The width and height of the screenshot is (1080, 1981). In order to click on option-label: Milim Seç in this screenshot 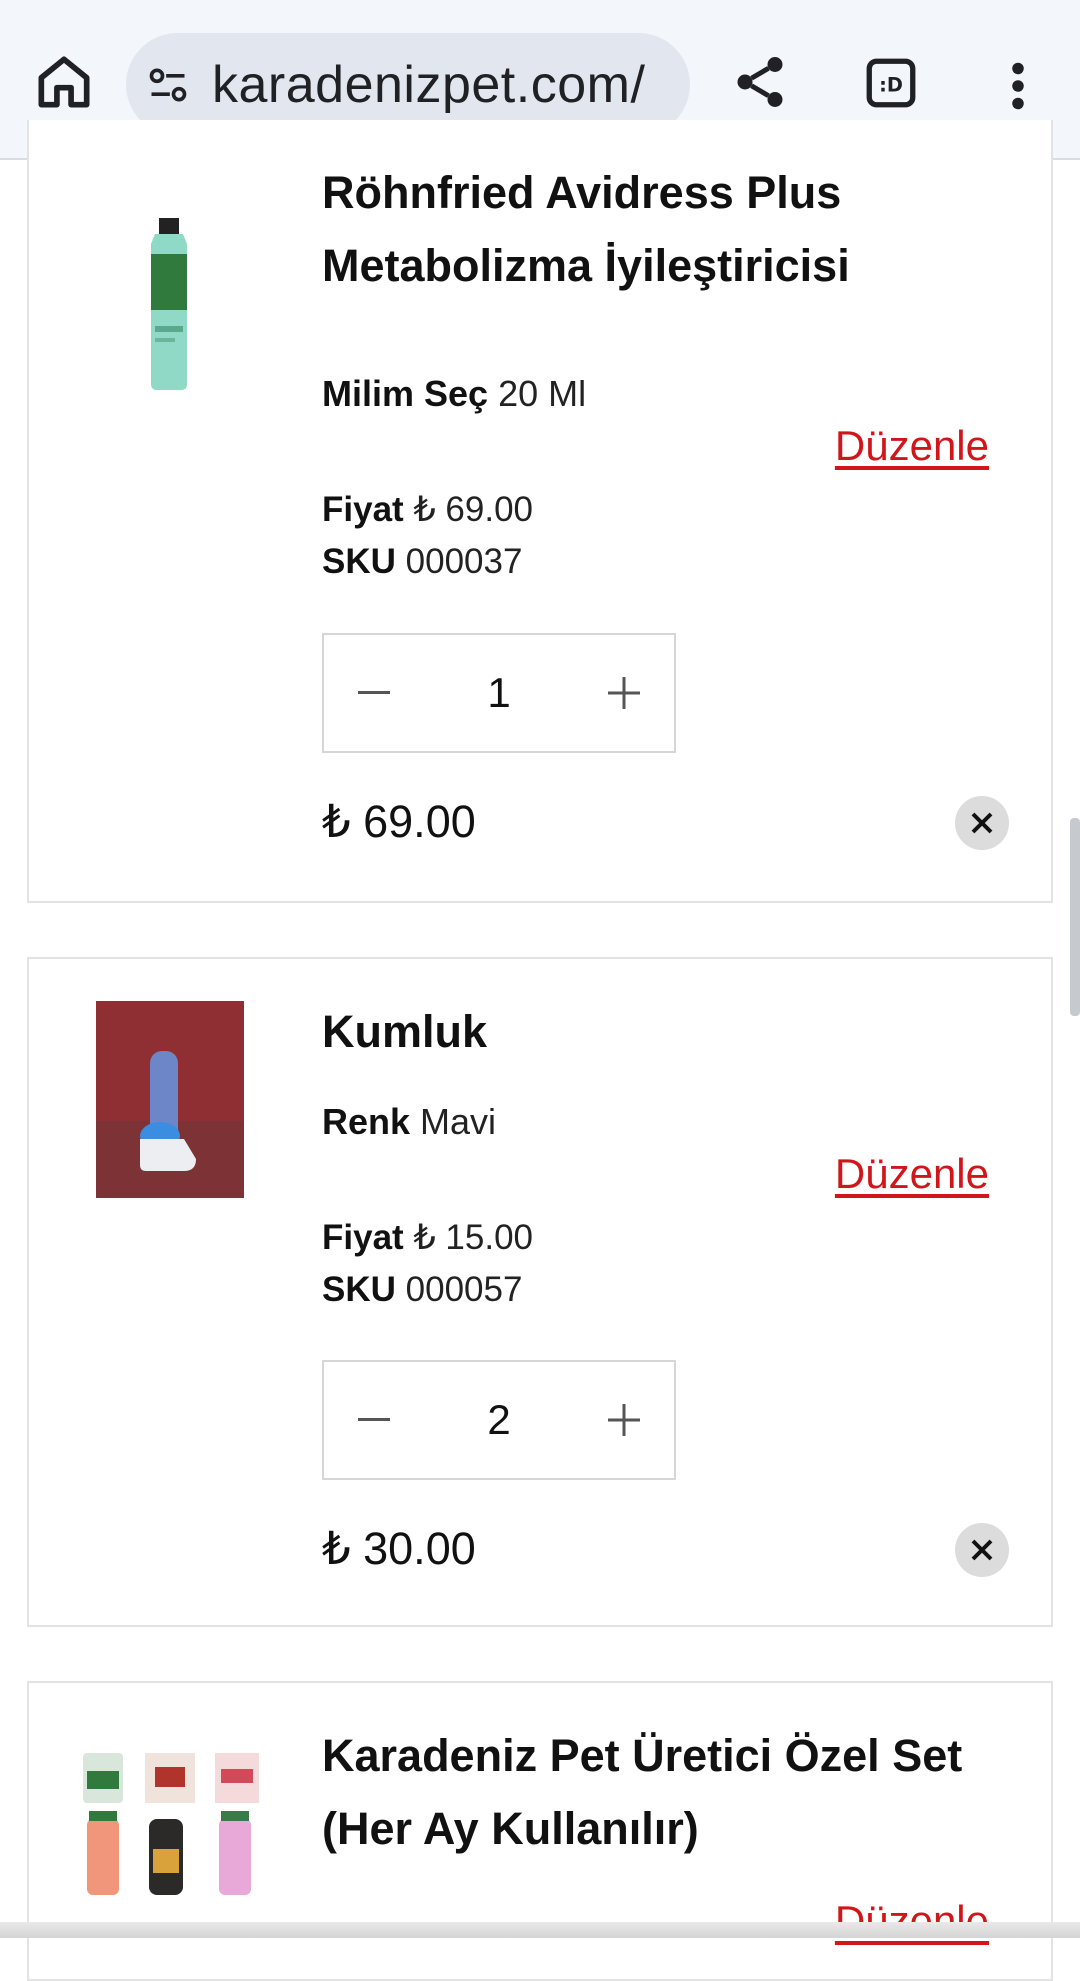, I will do `click(405, 393)`.